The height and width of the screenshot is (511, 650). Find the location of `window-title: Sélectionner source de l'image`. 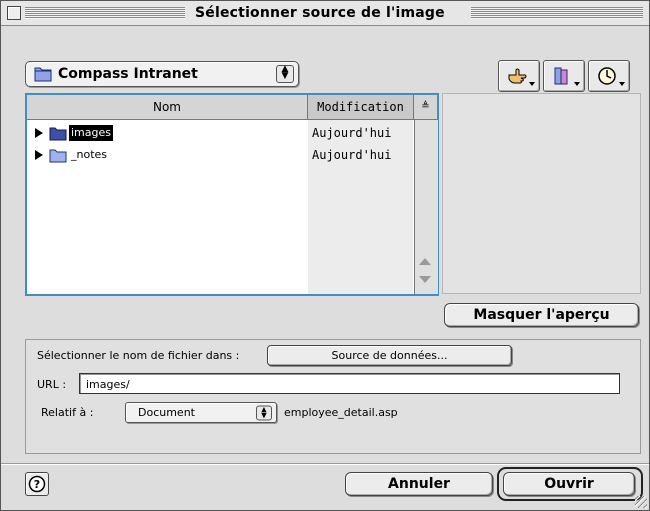

window-title: Sélectionner source de l'image is located at coordinates (320, 13).